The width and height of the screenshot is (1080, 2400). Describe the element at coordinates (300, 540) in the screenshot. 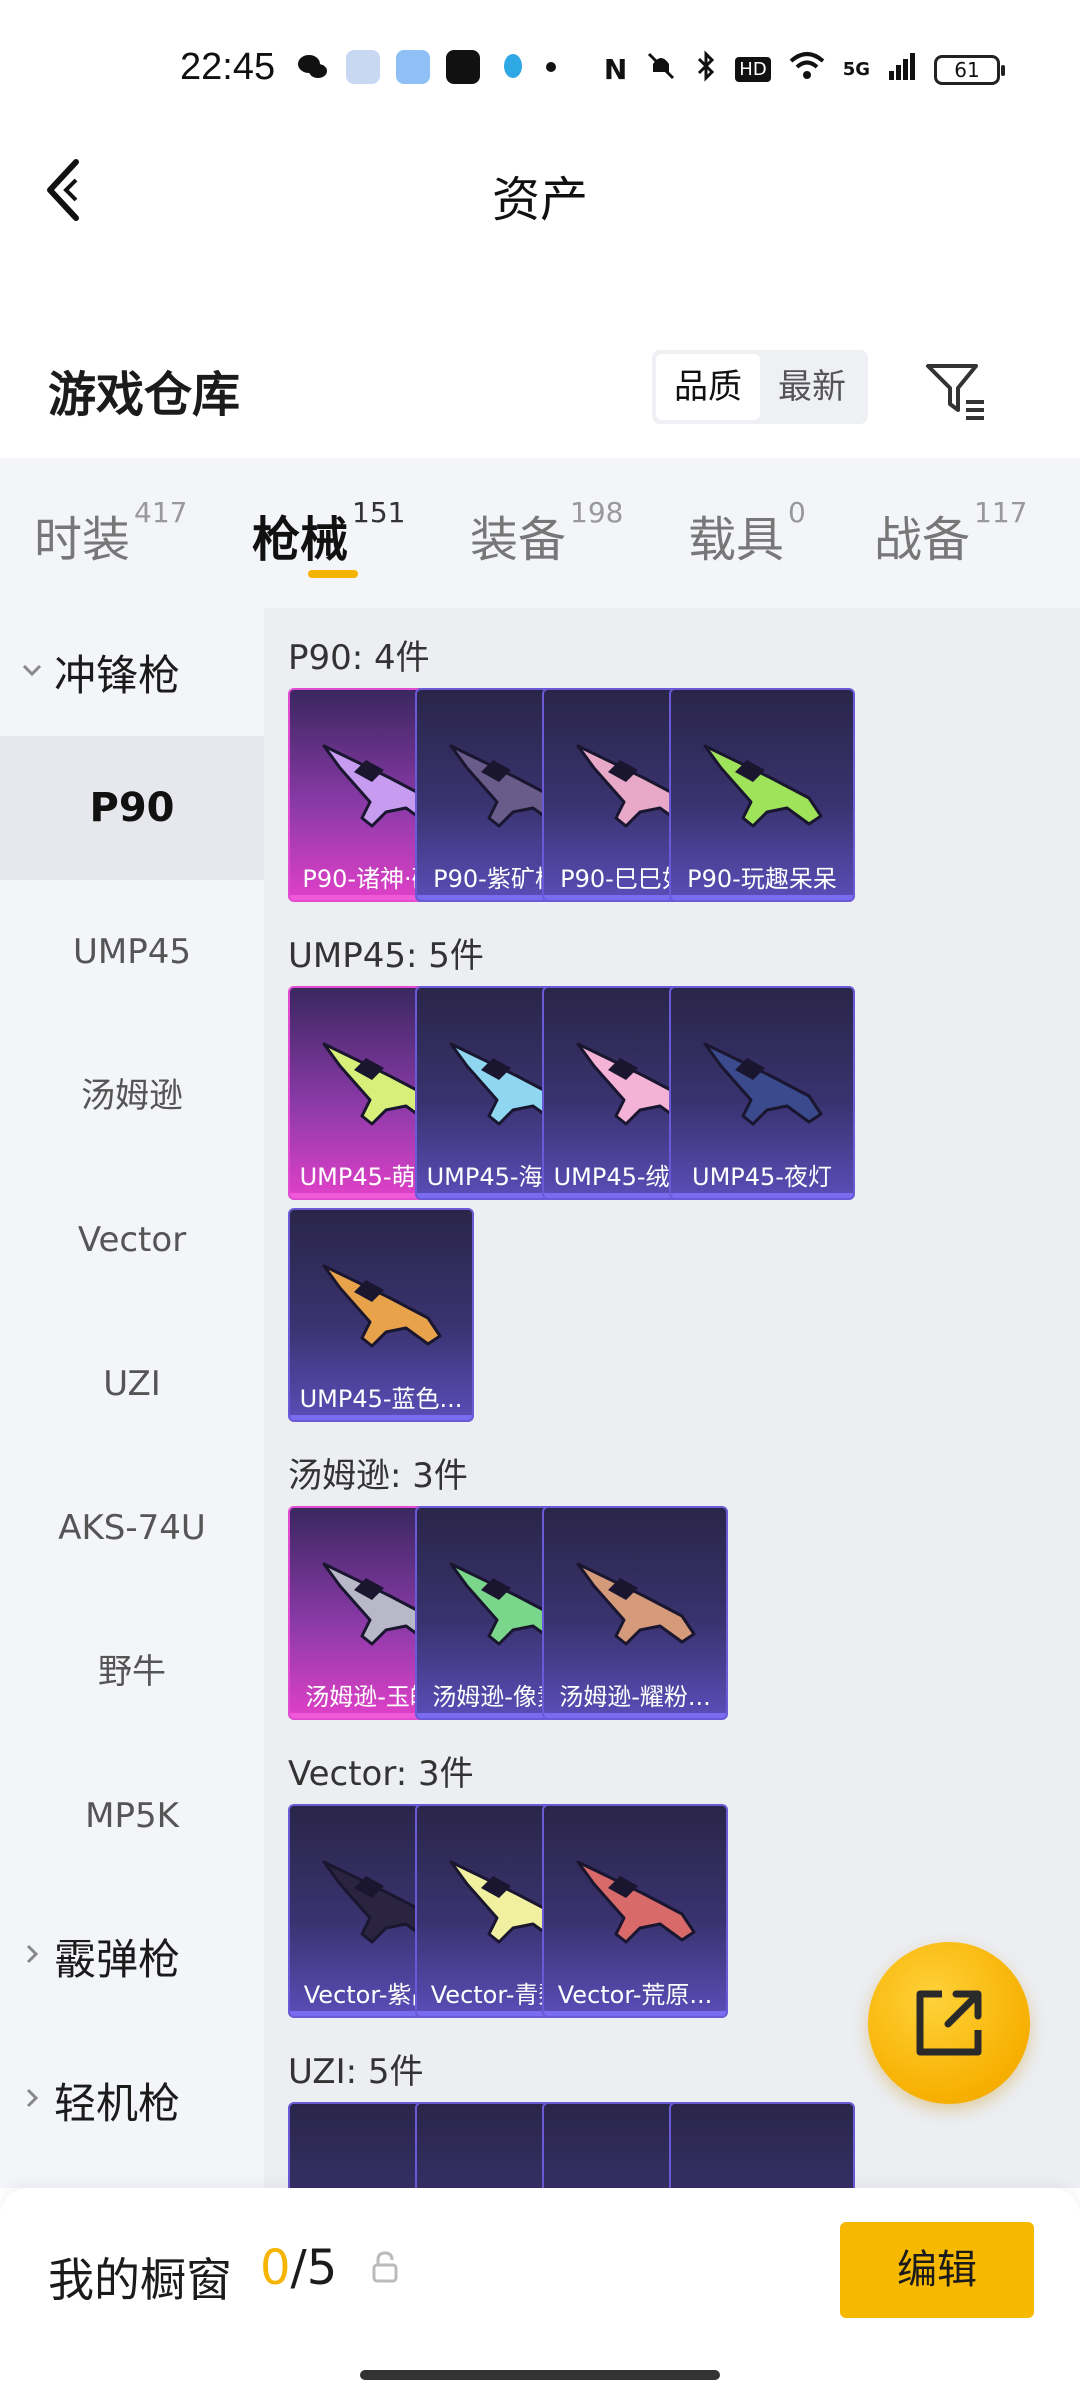

I see `tab-label: 枪械` at that location.